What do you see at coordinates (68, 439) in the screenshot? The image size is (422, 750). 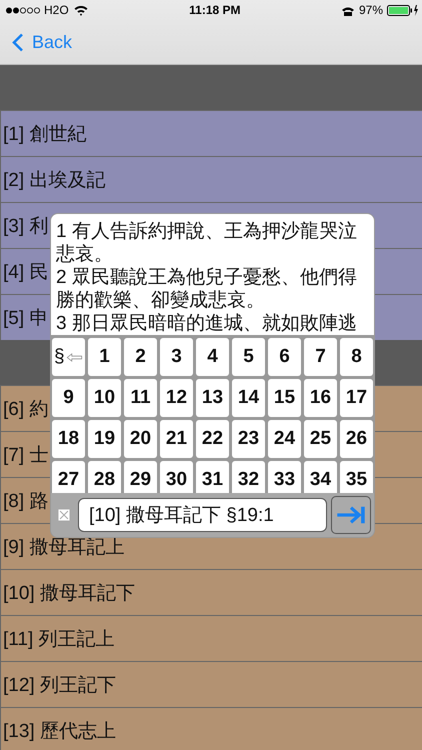 I see `number-key: 18` at bounding box center [68, 439].